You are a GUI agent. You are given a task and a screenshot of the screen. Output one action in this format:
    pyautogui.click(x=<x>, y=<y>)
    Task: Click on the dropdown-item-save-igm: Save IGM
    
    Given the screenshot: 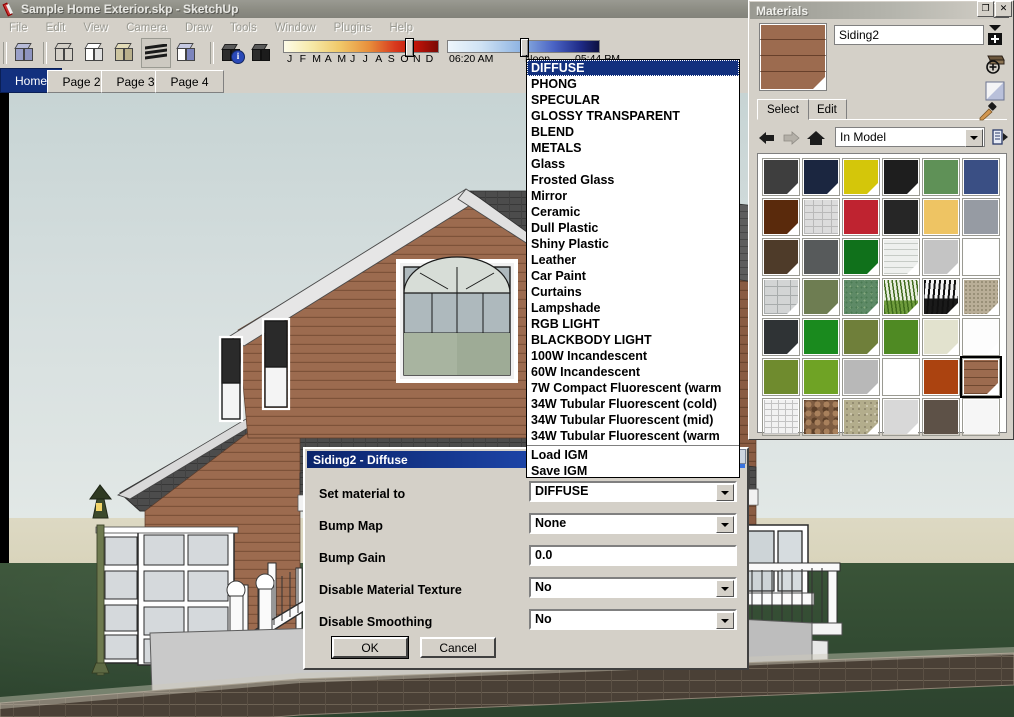 What is the action you would take?
    pyautogui.click(x=633, y=470)
    